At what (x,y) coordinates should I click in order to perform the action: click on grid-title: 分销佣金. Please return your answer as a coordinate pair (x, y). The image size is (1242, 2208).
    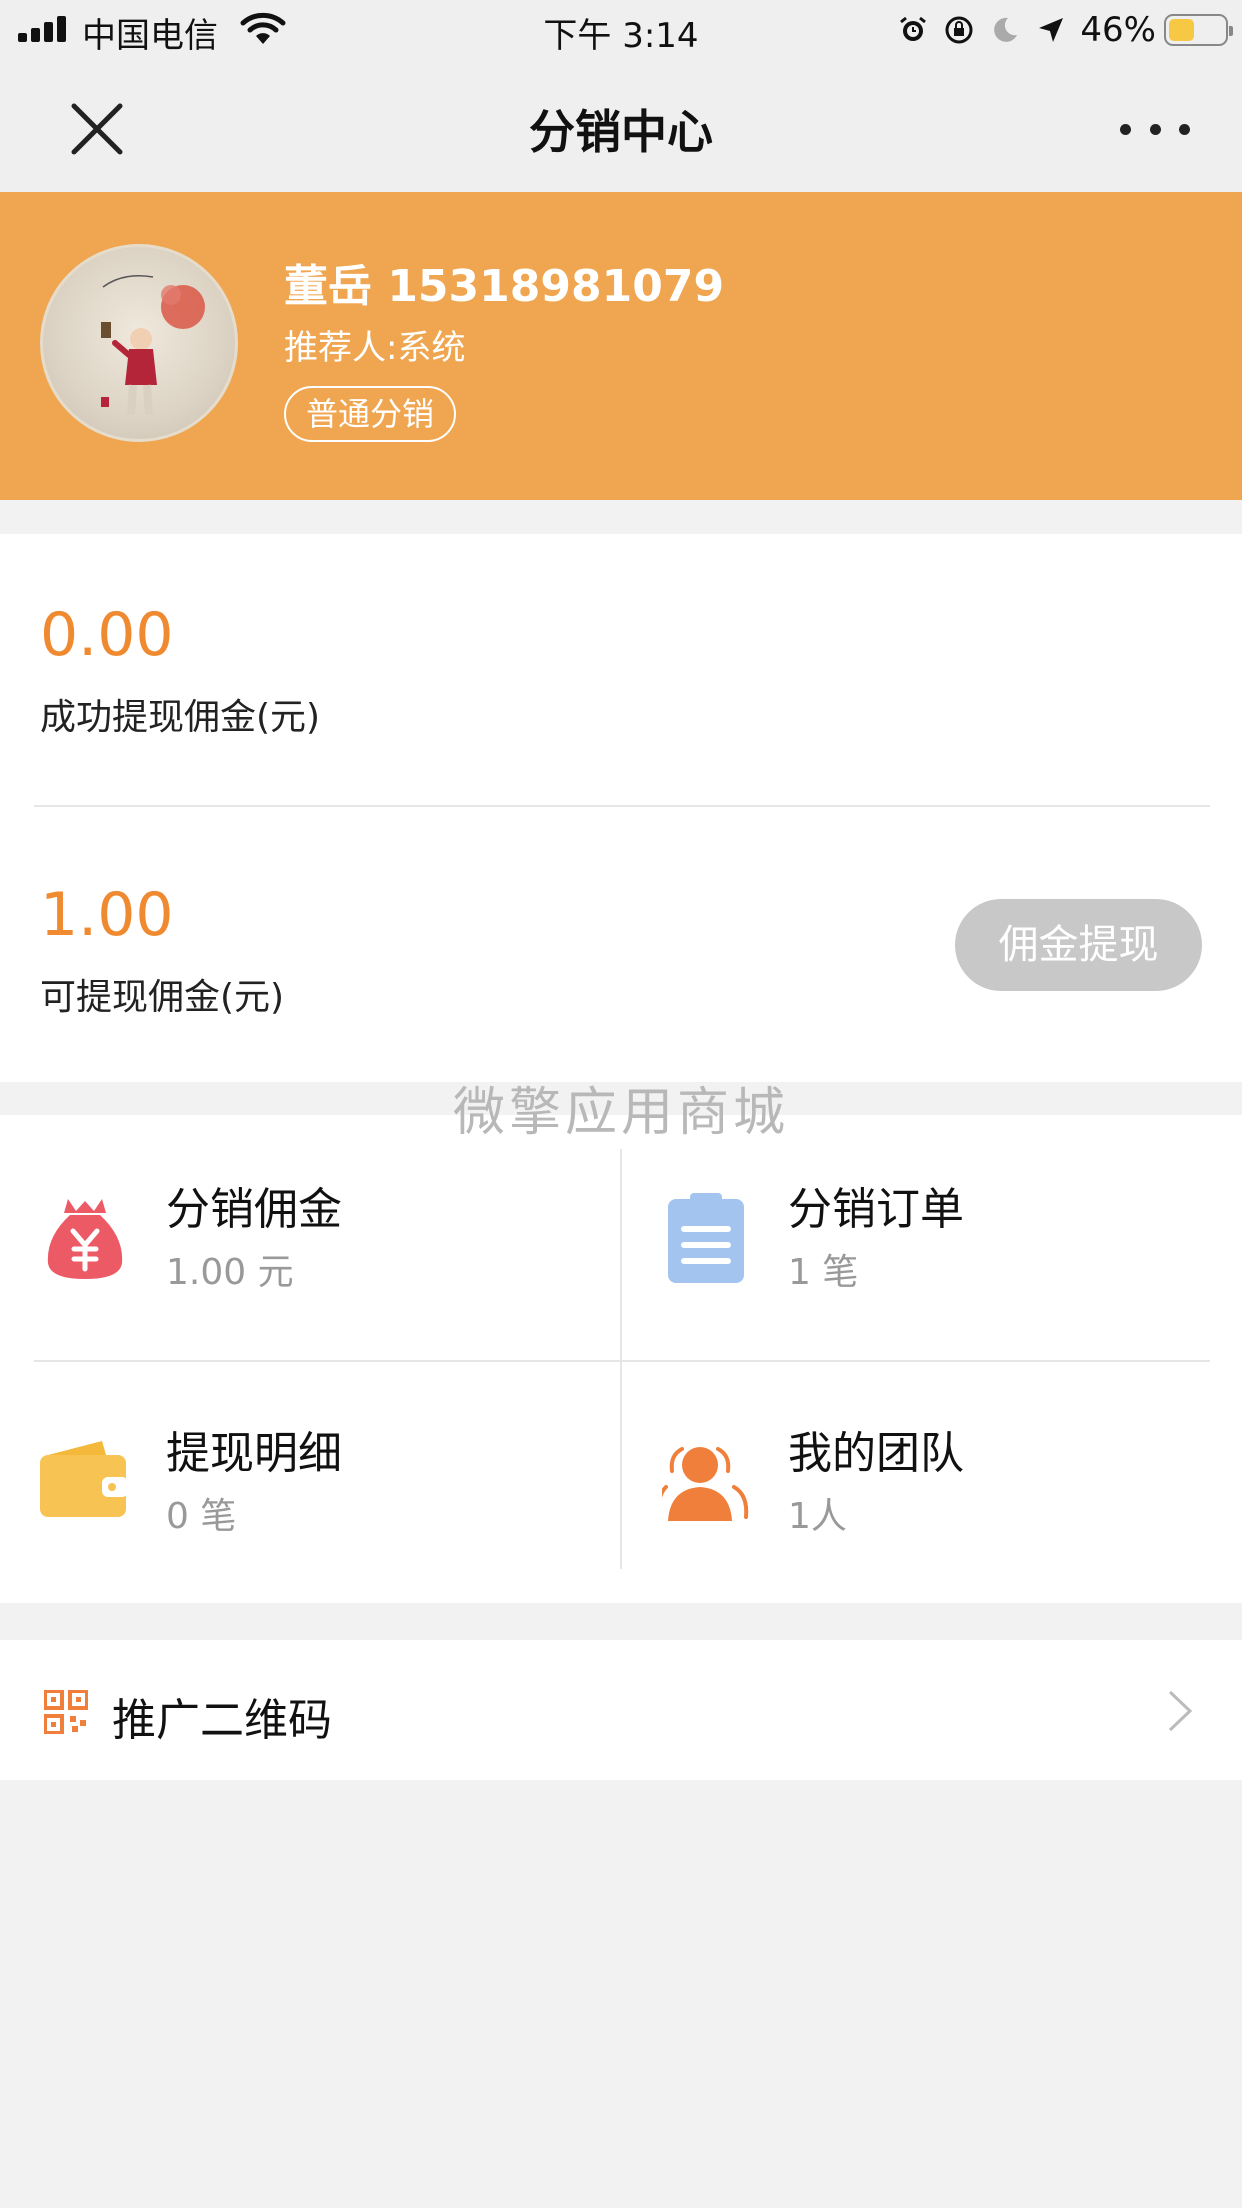
    Looking at the image, I should click on (254, 1209).